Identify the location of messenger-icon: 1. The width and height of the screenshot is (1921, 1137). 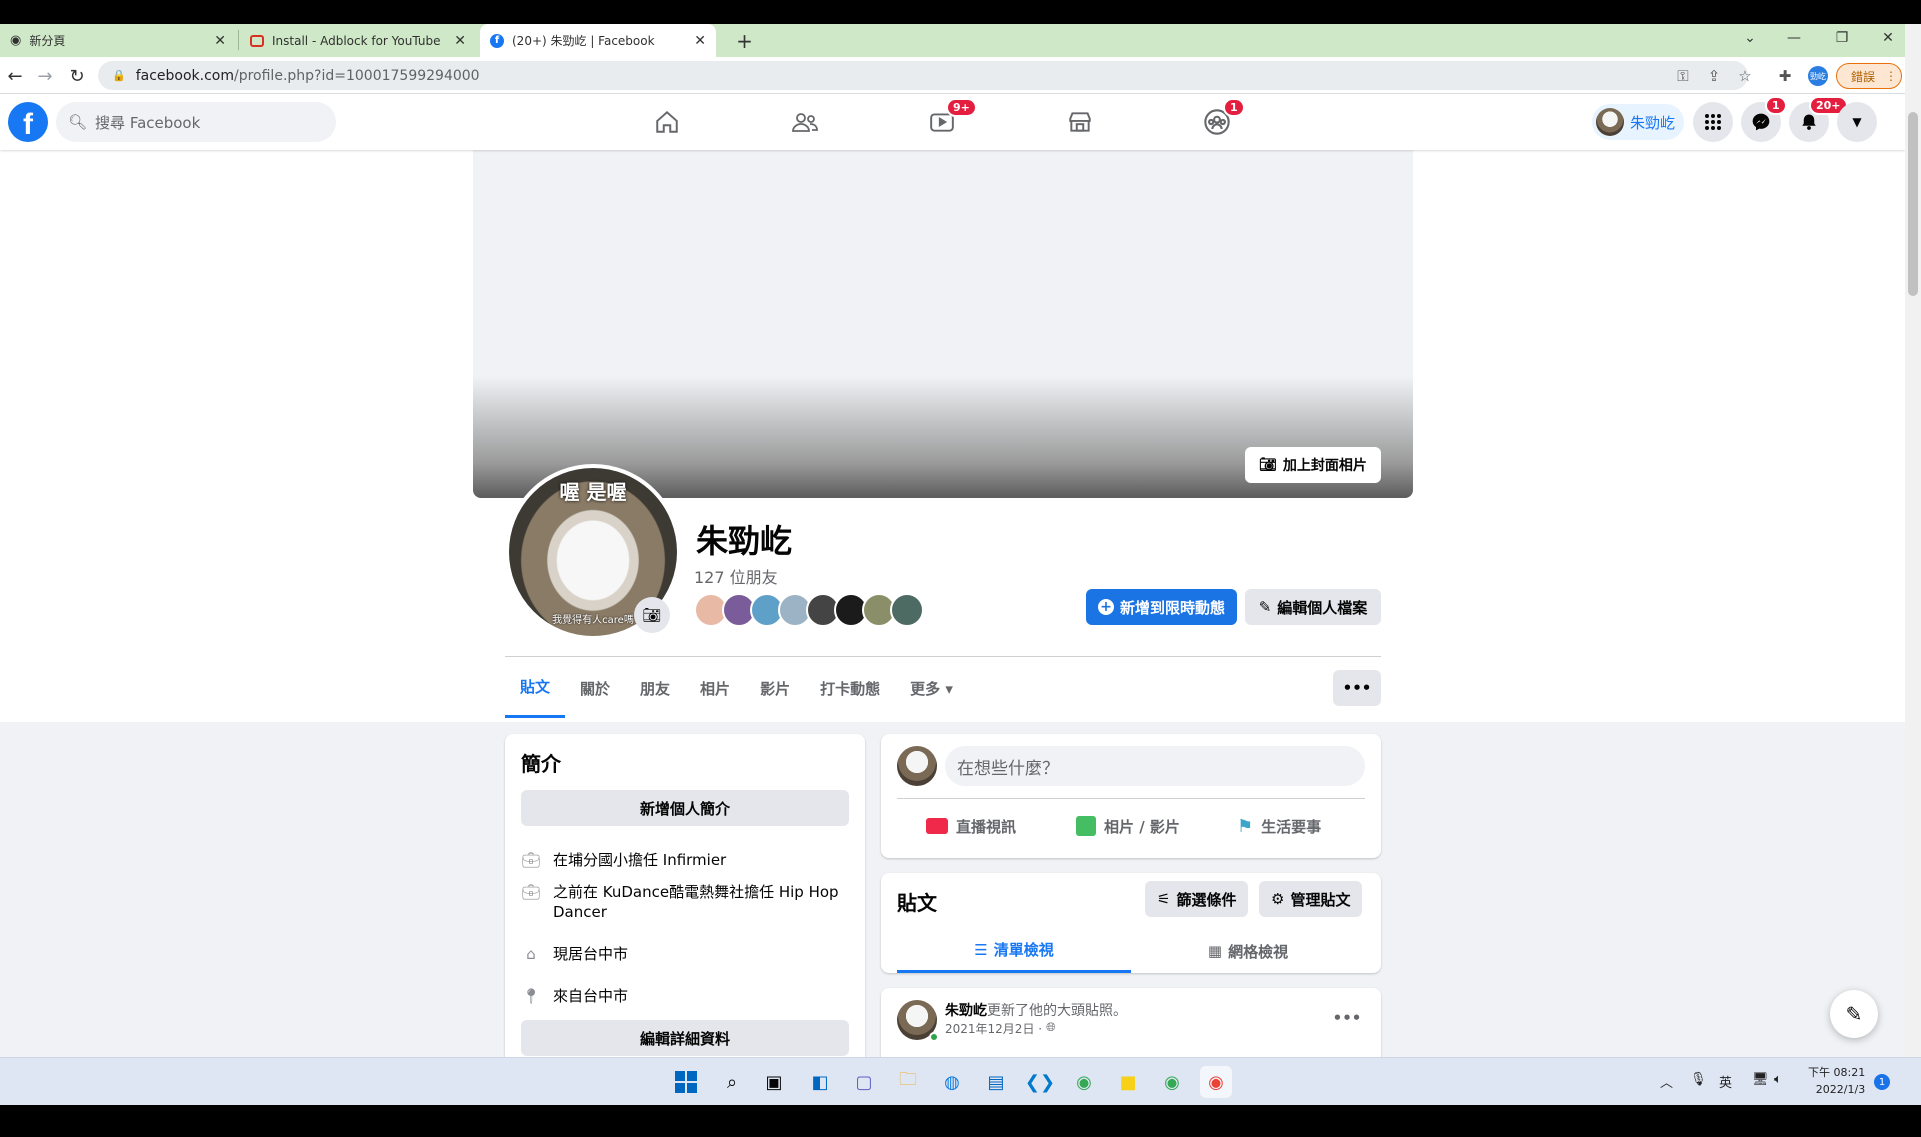
(1764, 119).